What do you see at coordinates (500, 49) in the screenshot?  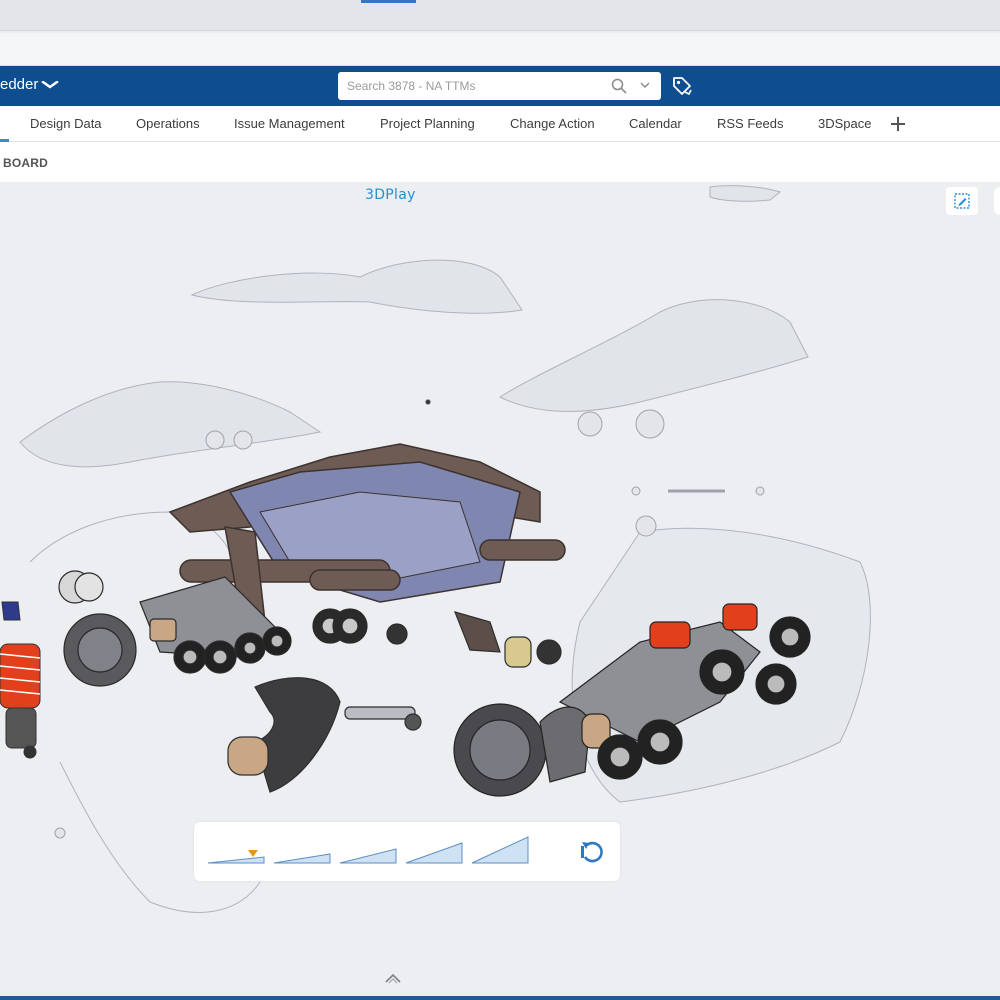 I see `browser-toolbar` at bounding box center [500, 49].